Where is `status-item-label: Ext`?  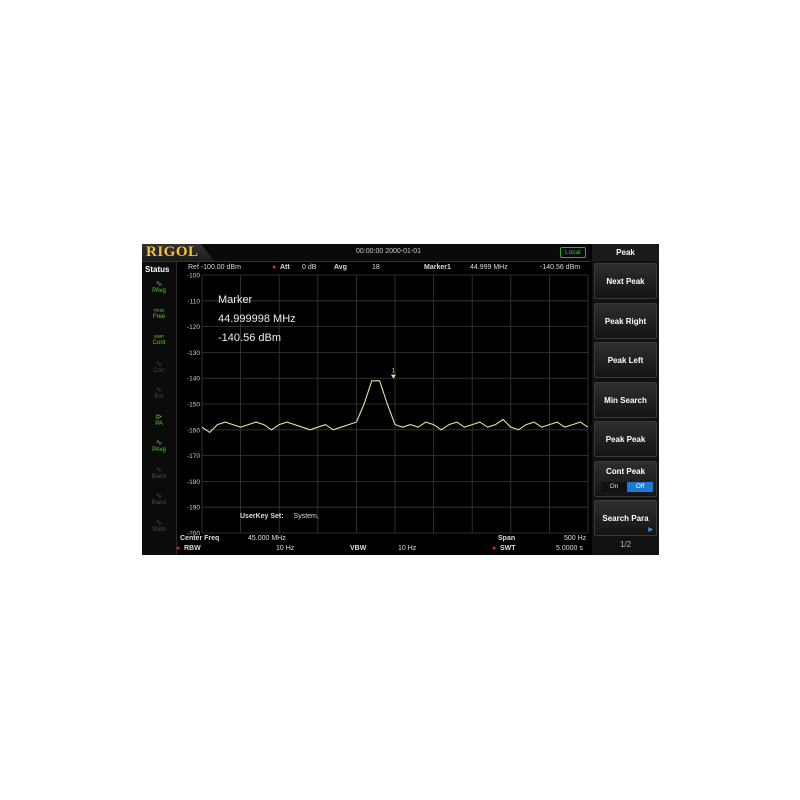
status-item-label: Ext is located at coordinates (159, 397).